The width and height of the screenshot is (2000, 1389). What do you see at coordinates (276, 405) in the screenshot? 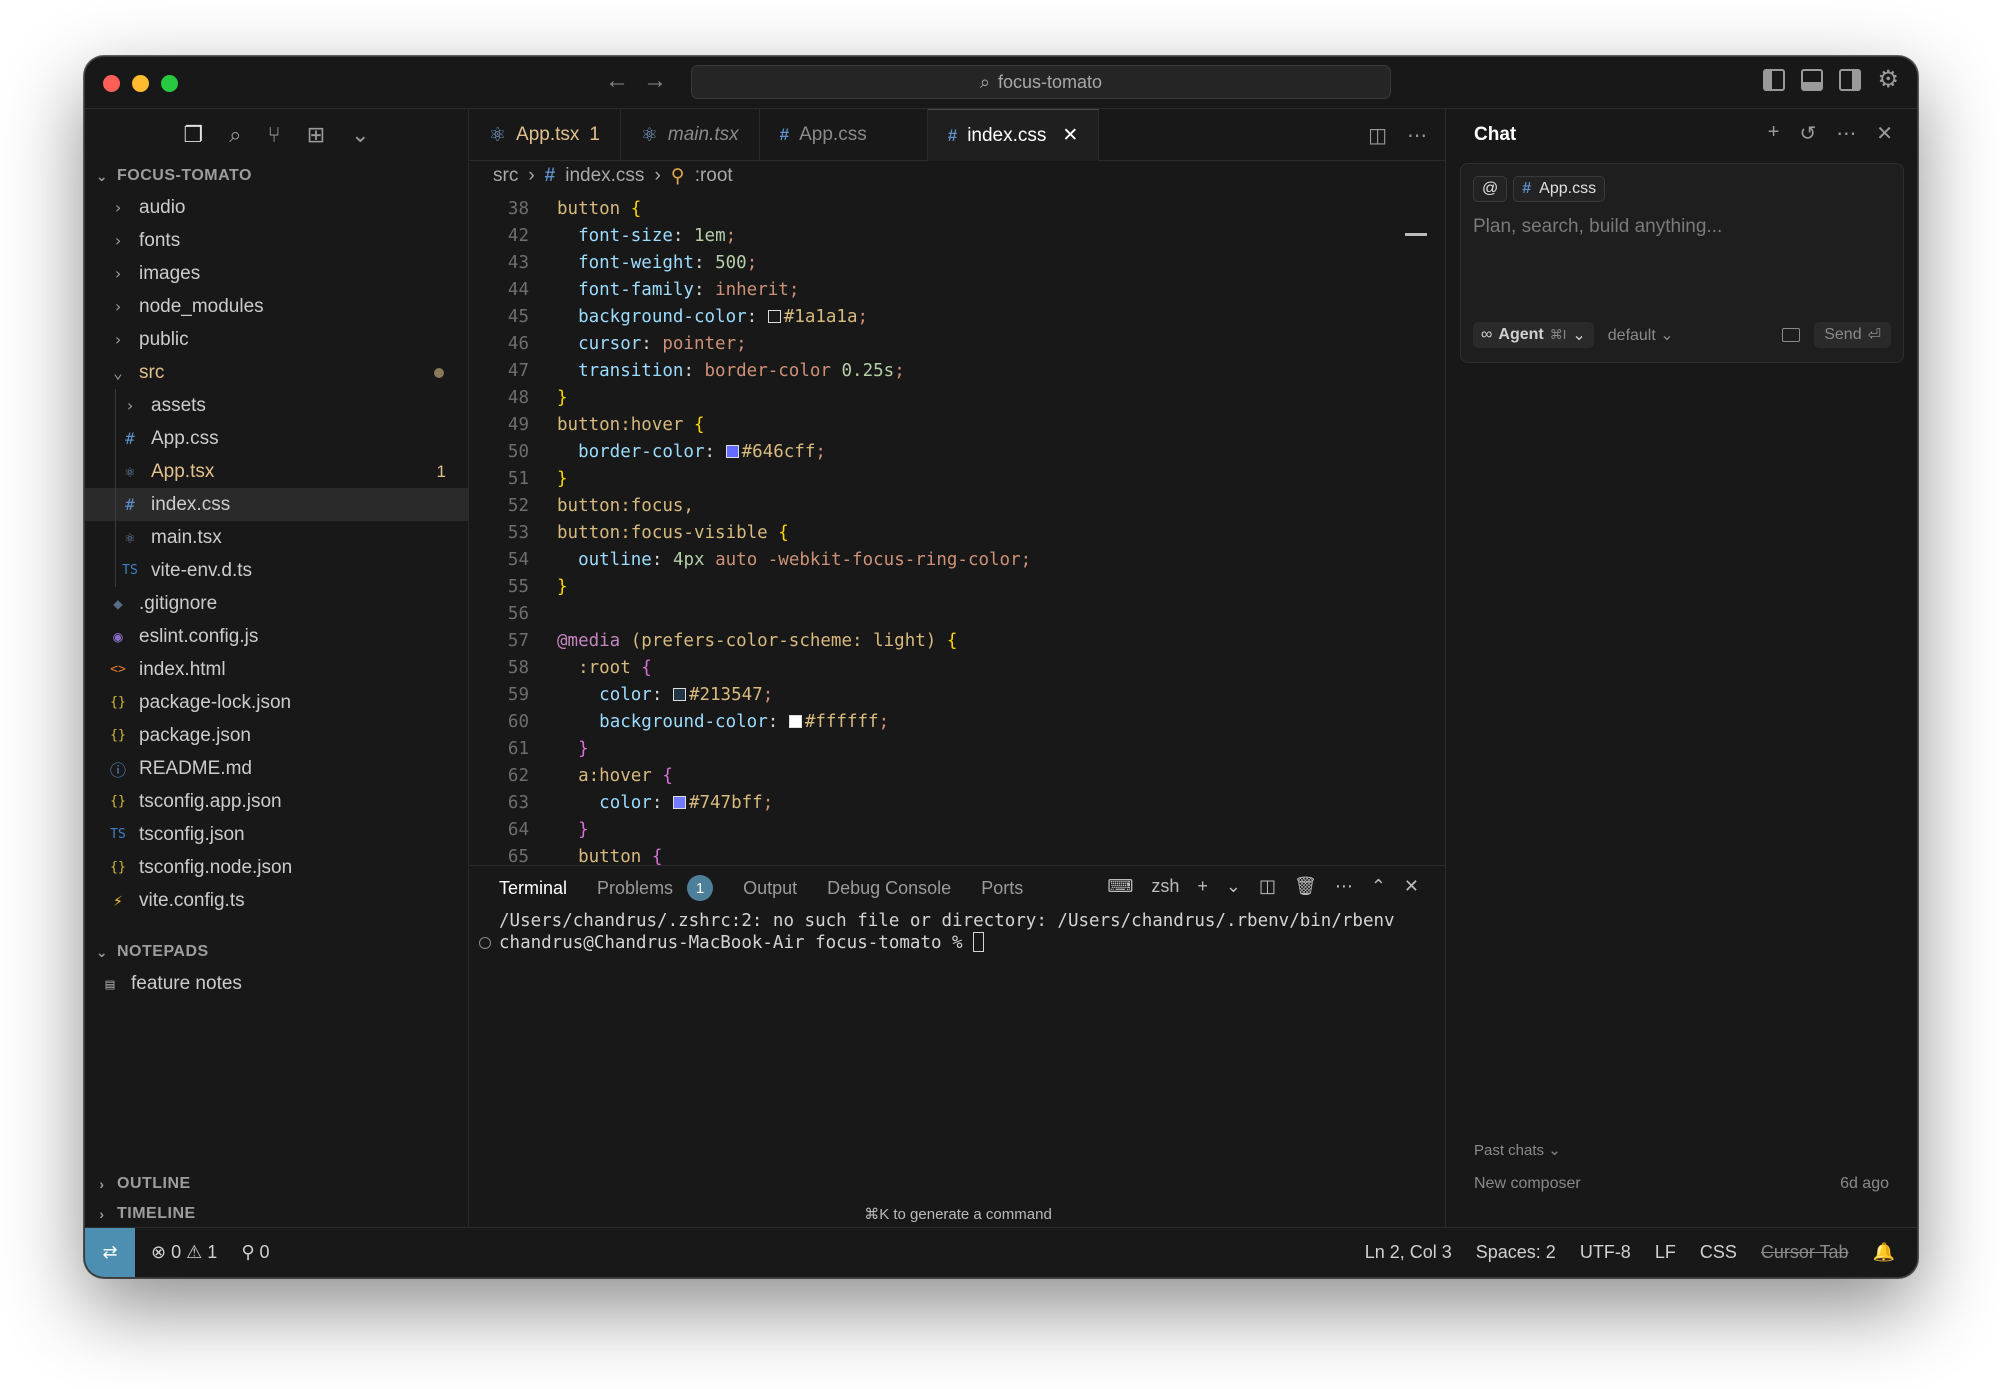
I see `tree-item: › assets` at bounding box center [276, 405].